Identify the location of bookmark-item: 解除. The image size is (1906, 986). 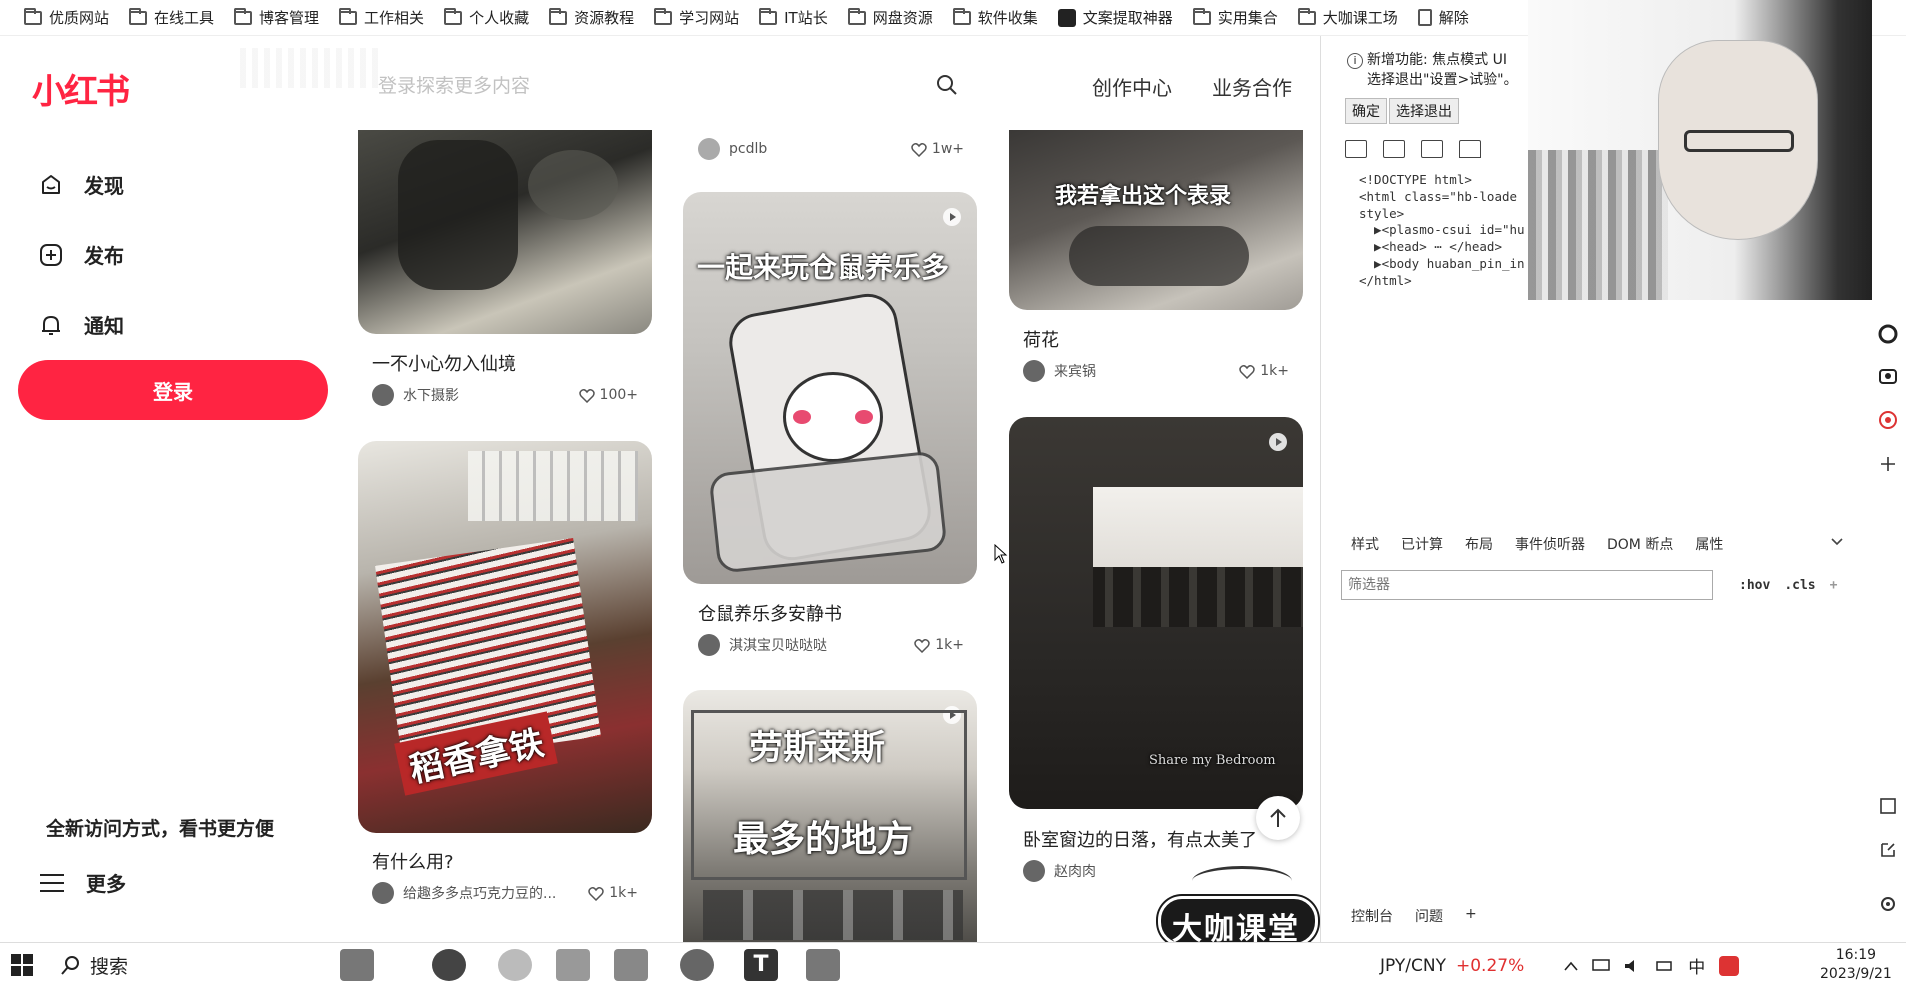
(1443, 18).